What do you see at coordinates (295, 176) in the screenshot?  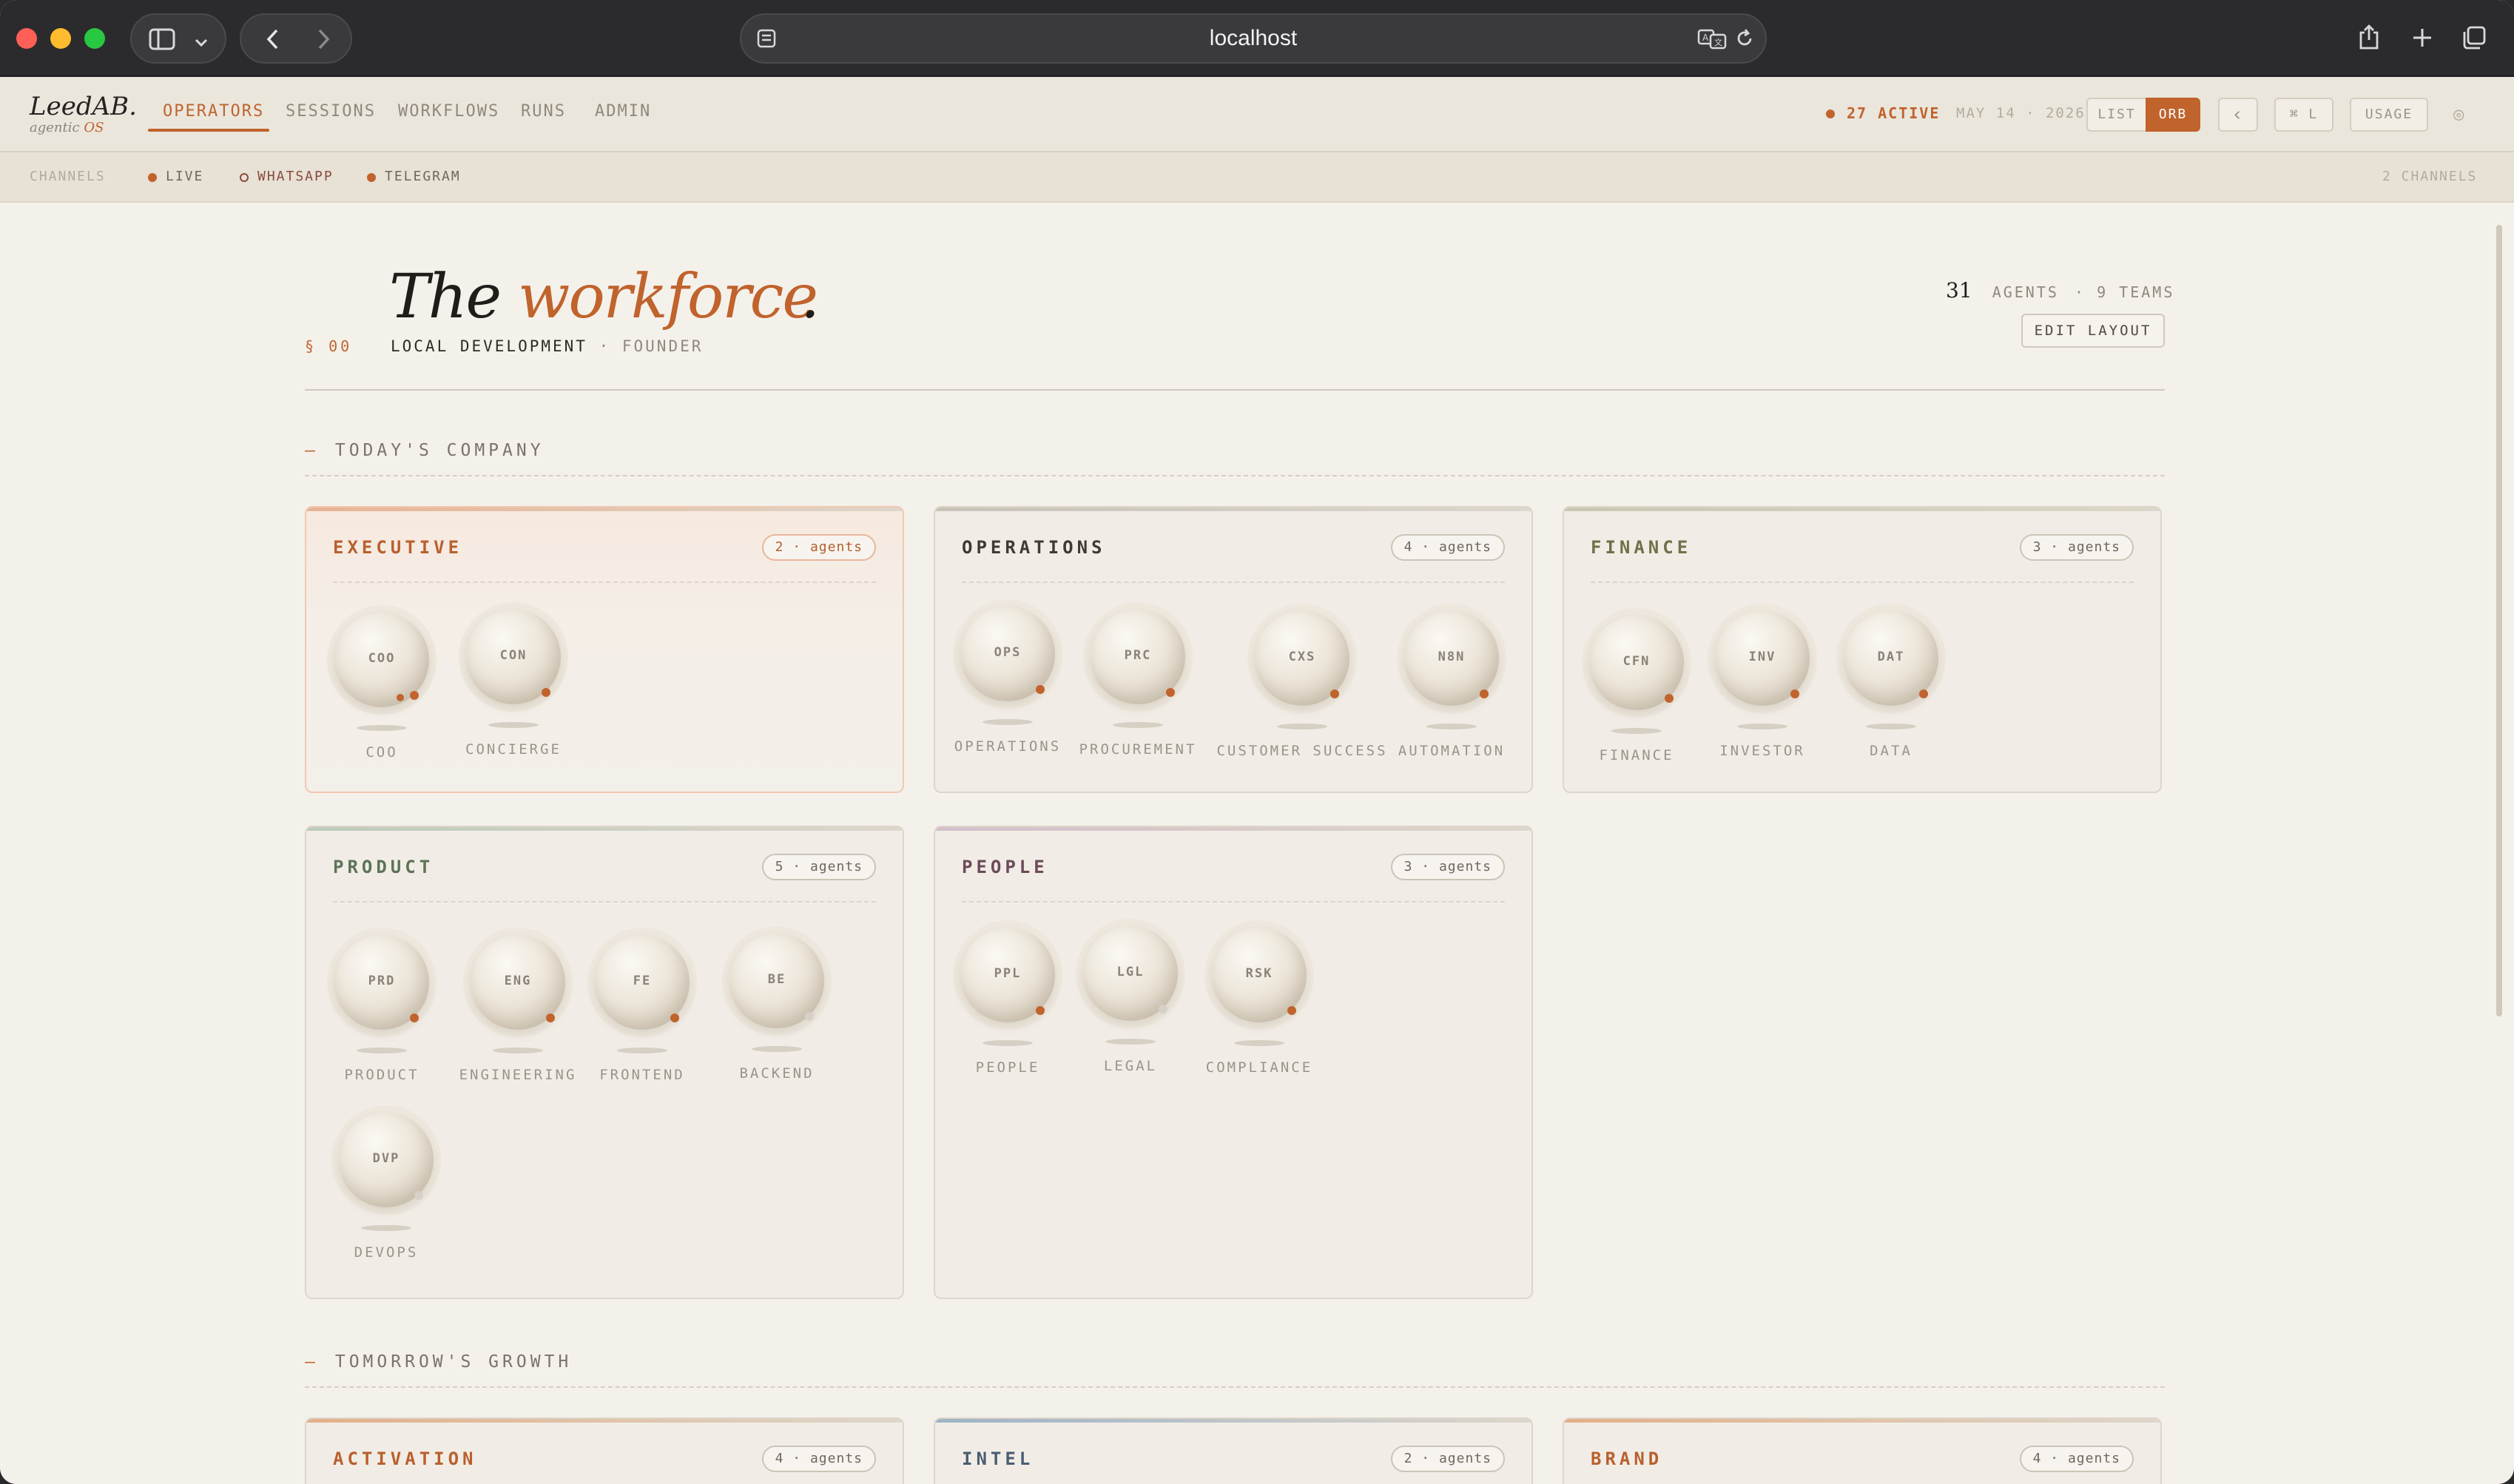 I see `channel-whatsapp: WHATSAPP` at bounding box center [295, 176].